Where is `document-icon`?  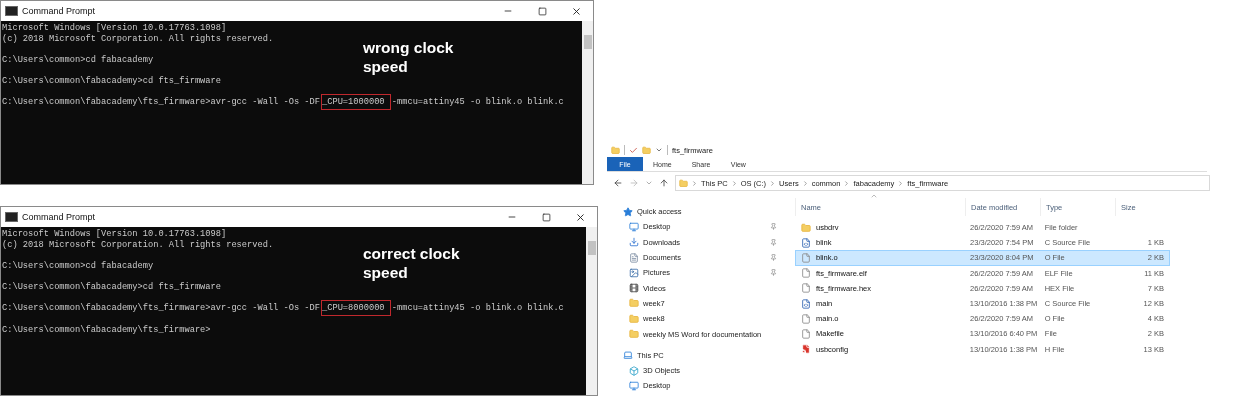 document-icon is located at coordinates (634, 257).